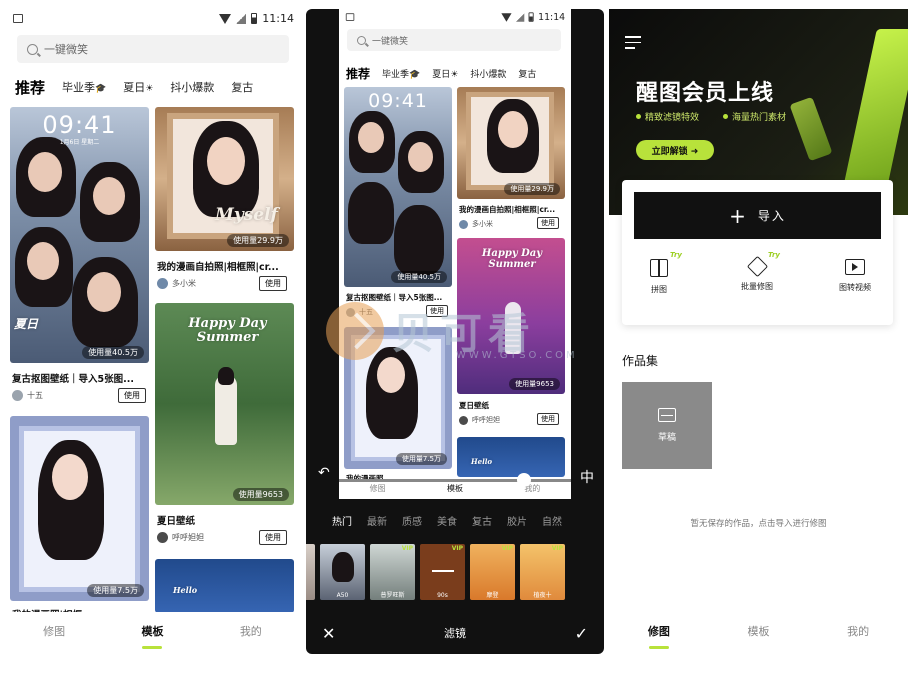 Image resolution: width=913 pixels, height=687 pixels. Describe the element at coordinates (398, 187) in the screenshot. I see `template-thumbnail: 09:41 使用量40.5万` at that location.